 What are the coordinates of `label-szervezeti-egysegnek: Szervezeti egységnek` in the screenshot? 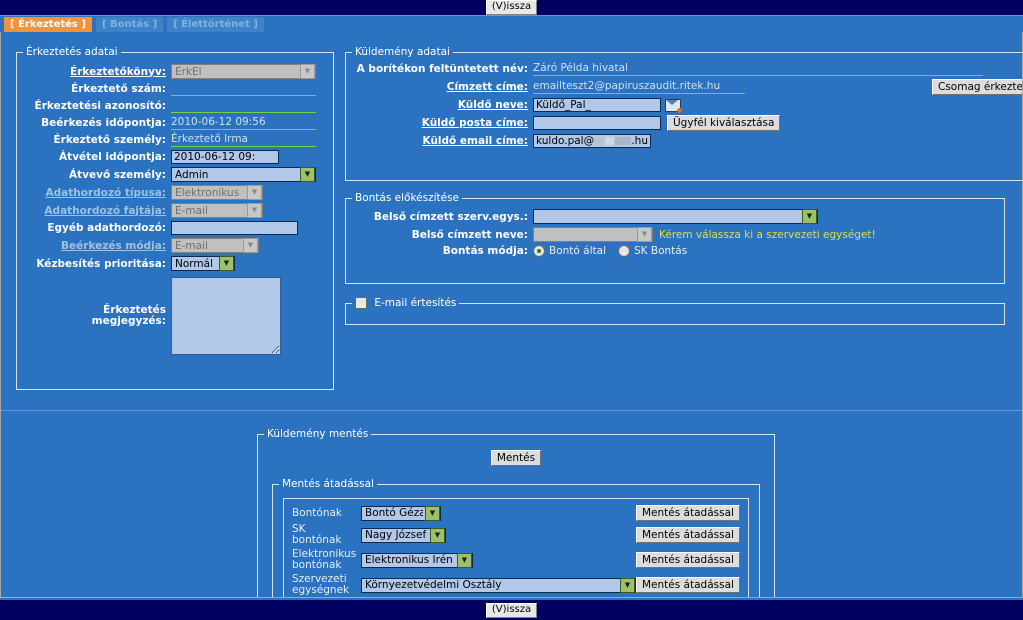 It's located at (326, 585).